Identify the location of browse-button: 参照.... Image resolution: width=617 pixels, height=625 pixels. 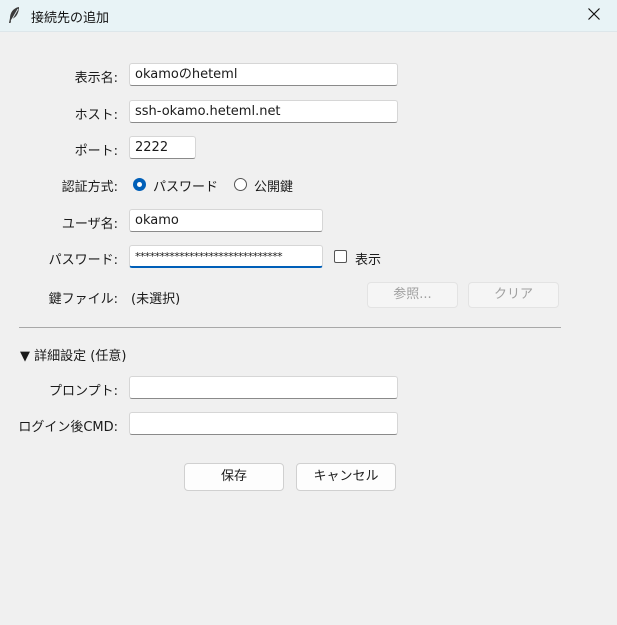
(412, 295).